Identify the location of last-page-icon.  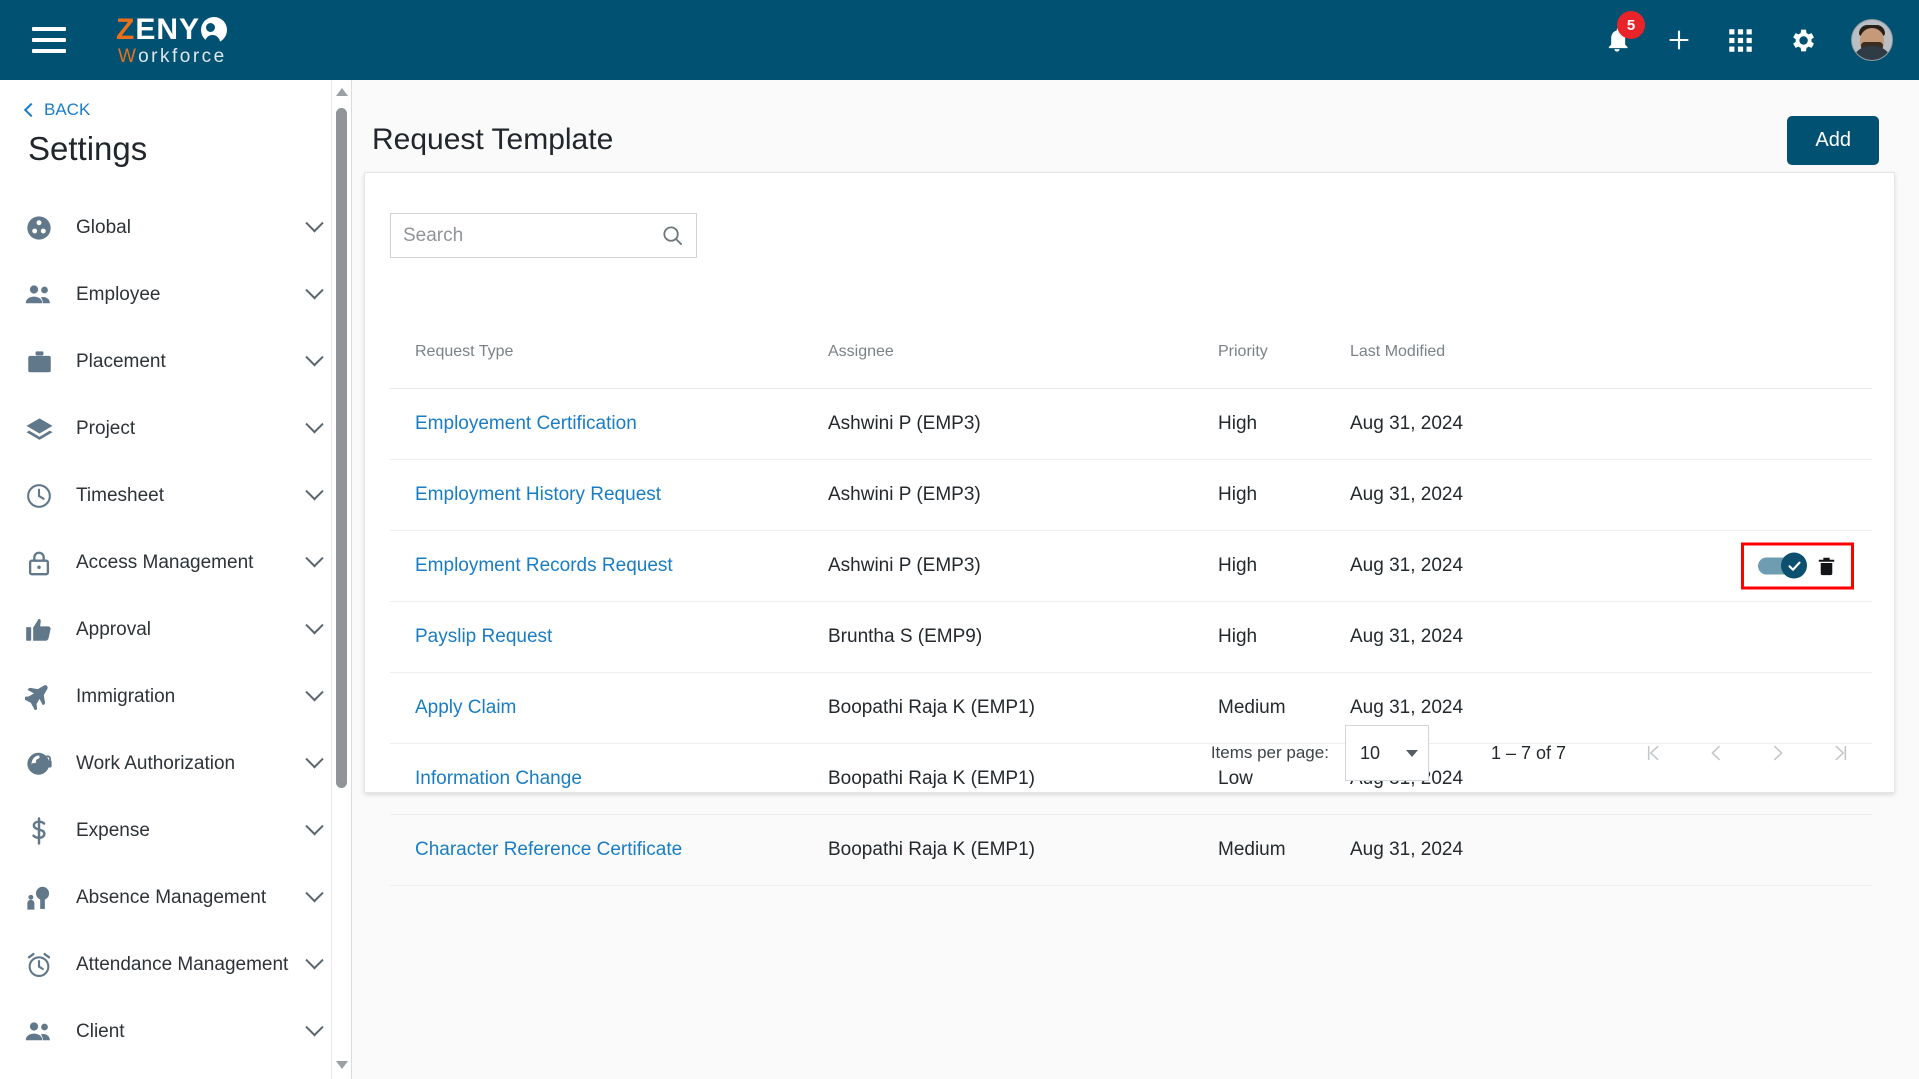
(1840, 753).